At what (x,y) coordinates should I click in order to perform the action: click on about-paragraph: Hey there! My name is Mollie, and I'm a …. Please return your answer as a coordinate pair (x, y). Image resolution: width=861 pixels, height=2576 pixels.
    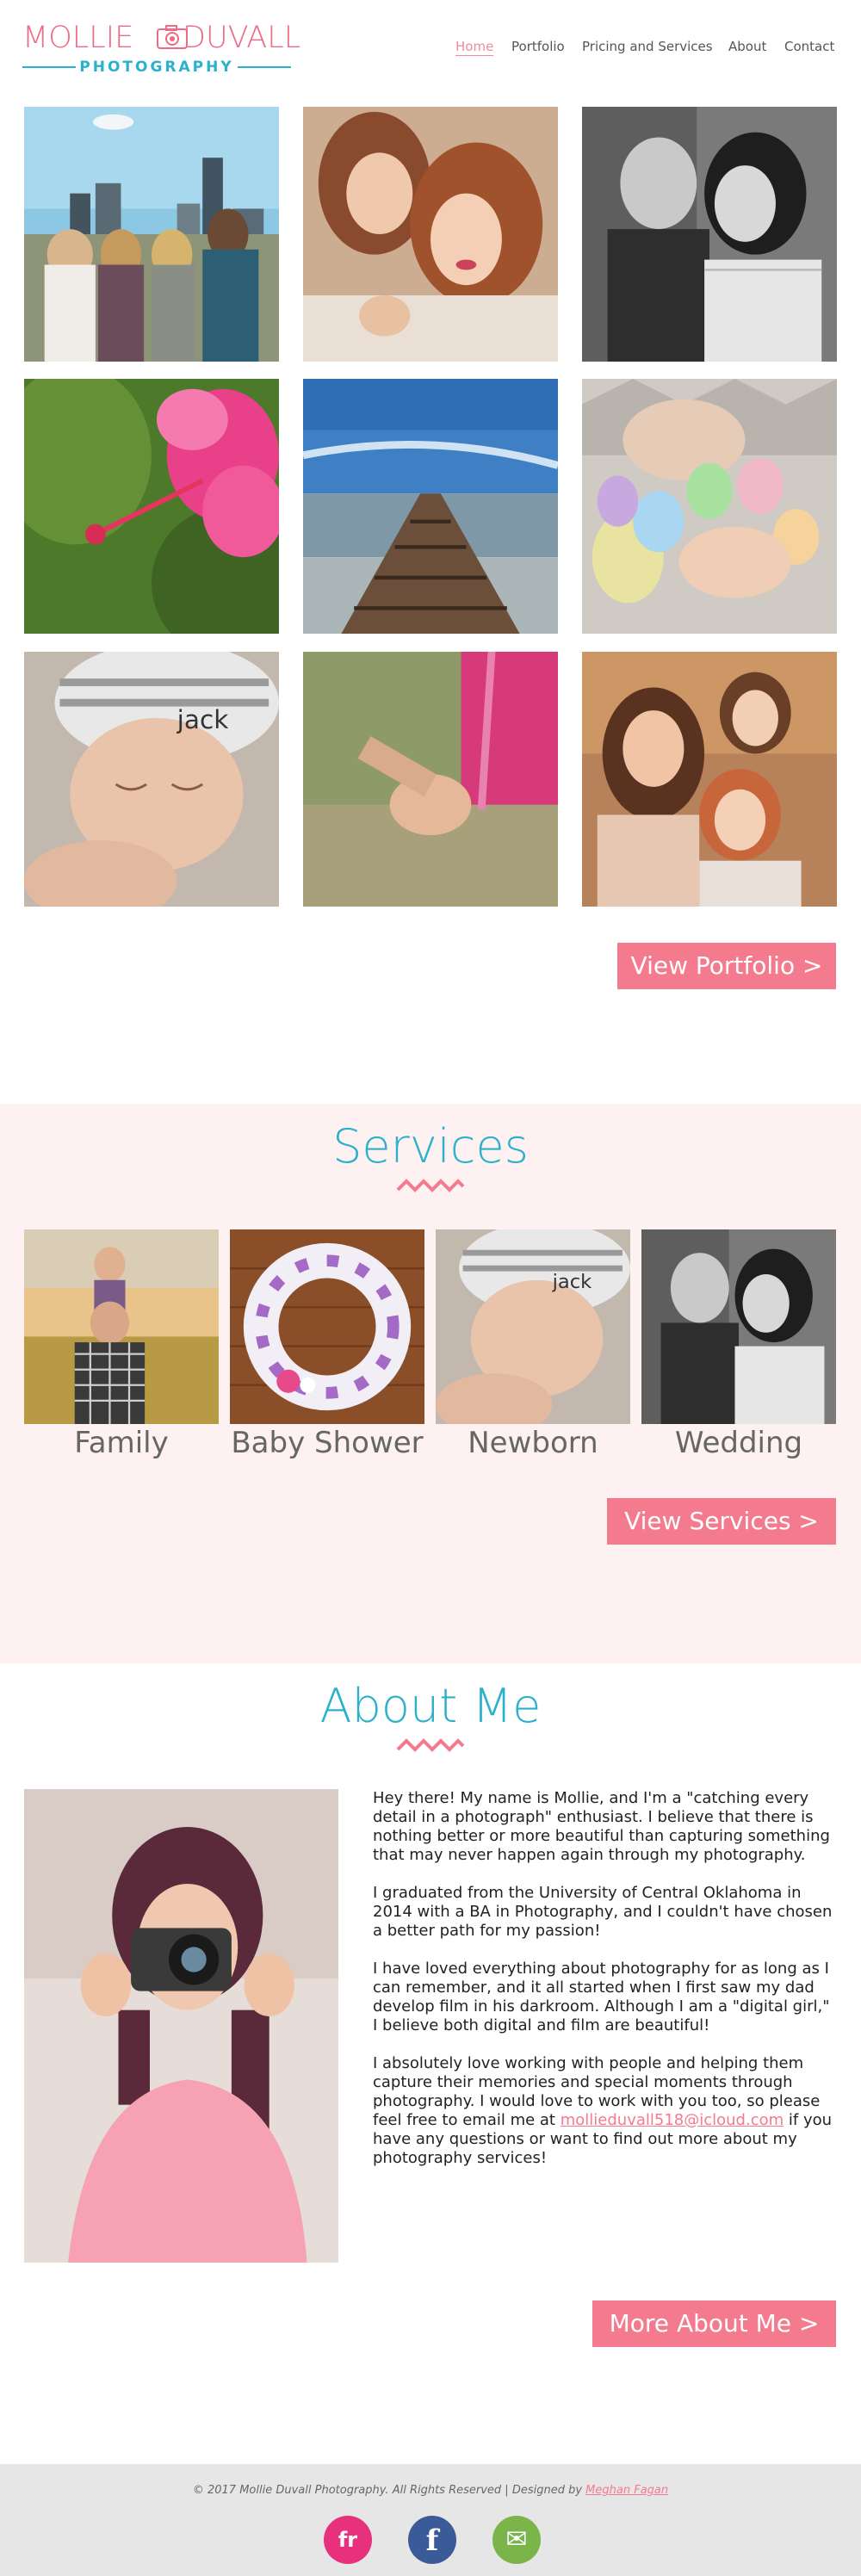
    Looking at the image, I should click on (601, 1827).